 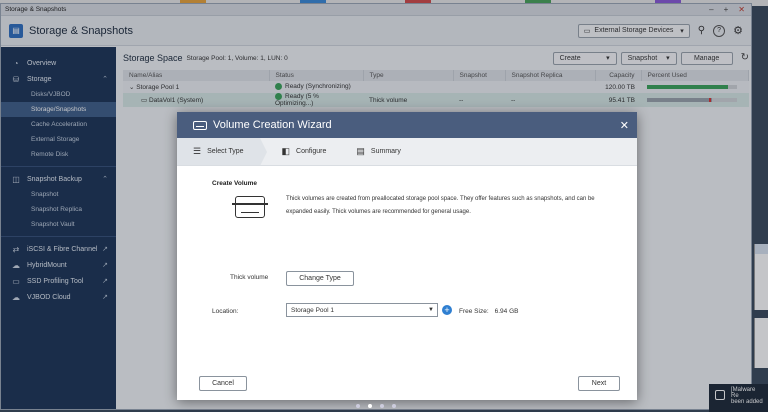 I want to click on change-type-button: Change Type, so click(x=320, y=278).